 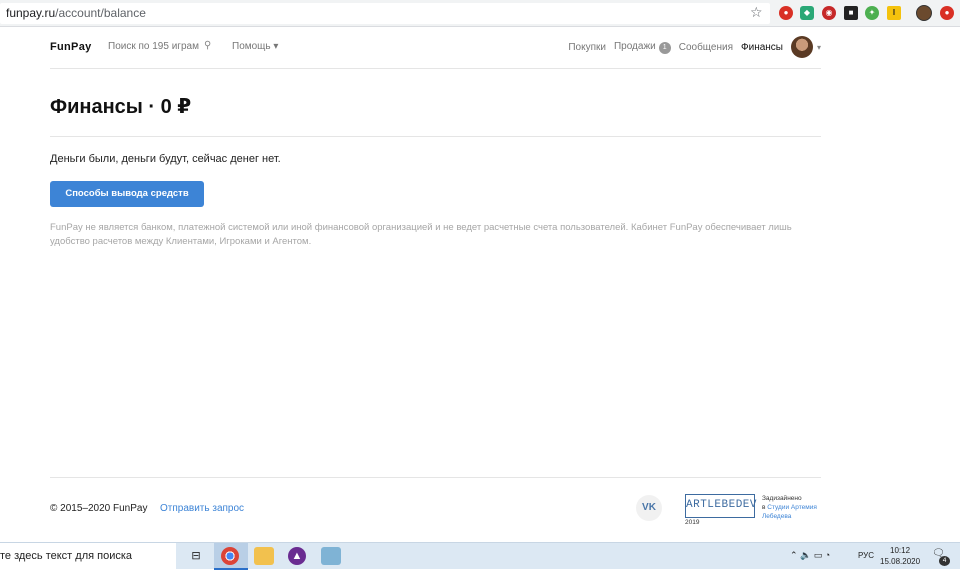 I want to click on nav-purchases: Покупки, so click(x=587, y=47).